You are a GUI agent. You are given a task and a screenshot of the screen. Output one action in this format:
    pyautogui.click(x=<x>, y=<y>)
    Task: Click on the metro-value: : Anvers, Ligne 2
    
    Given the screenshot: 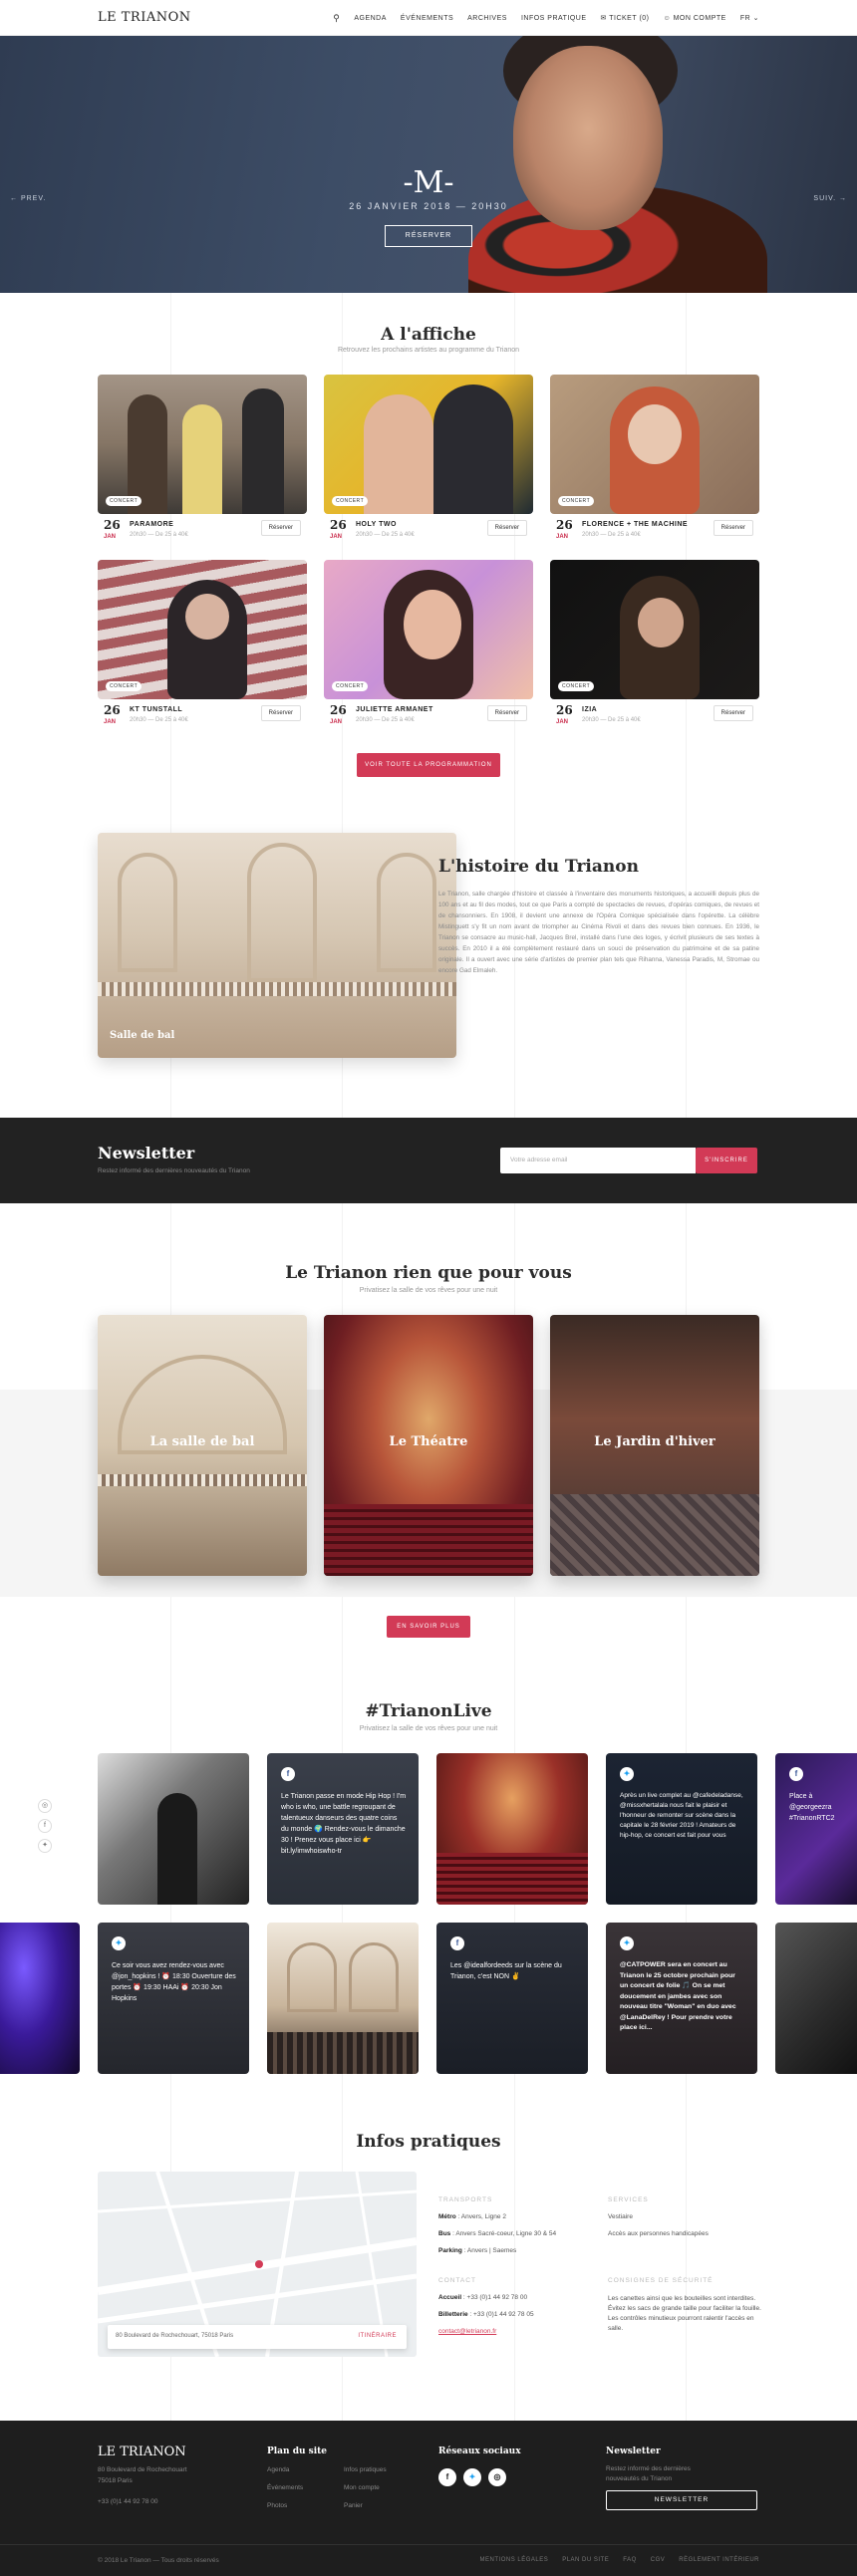 What is the action you would take?
    pyautogui.click(x=480, y=2216)
    